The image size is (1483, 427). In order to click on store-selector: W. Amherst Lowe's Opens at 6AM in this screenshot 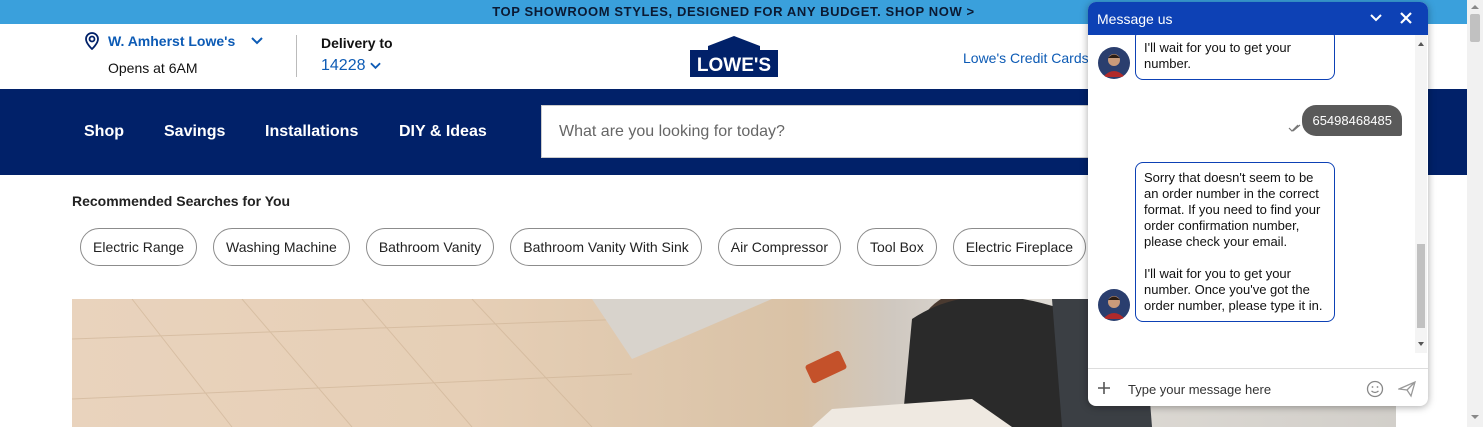, I will do `click(173, 54)`.